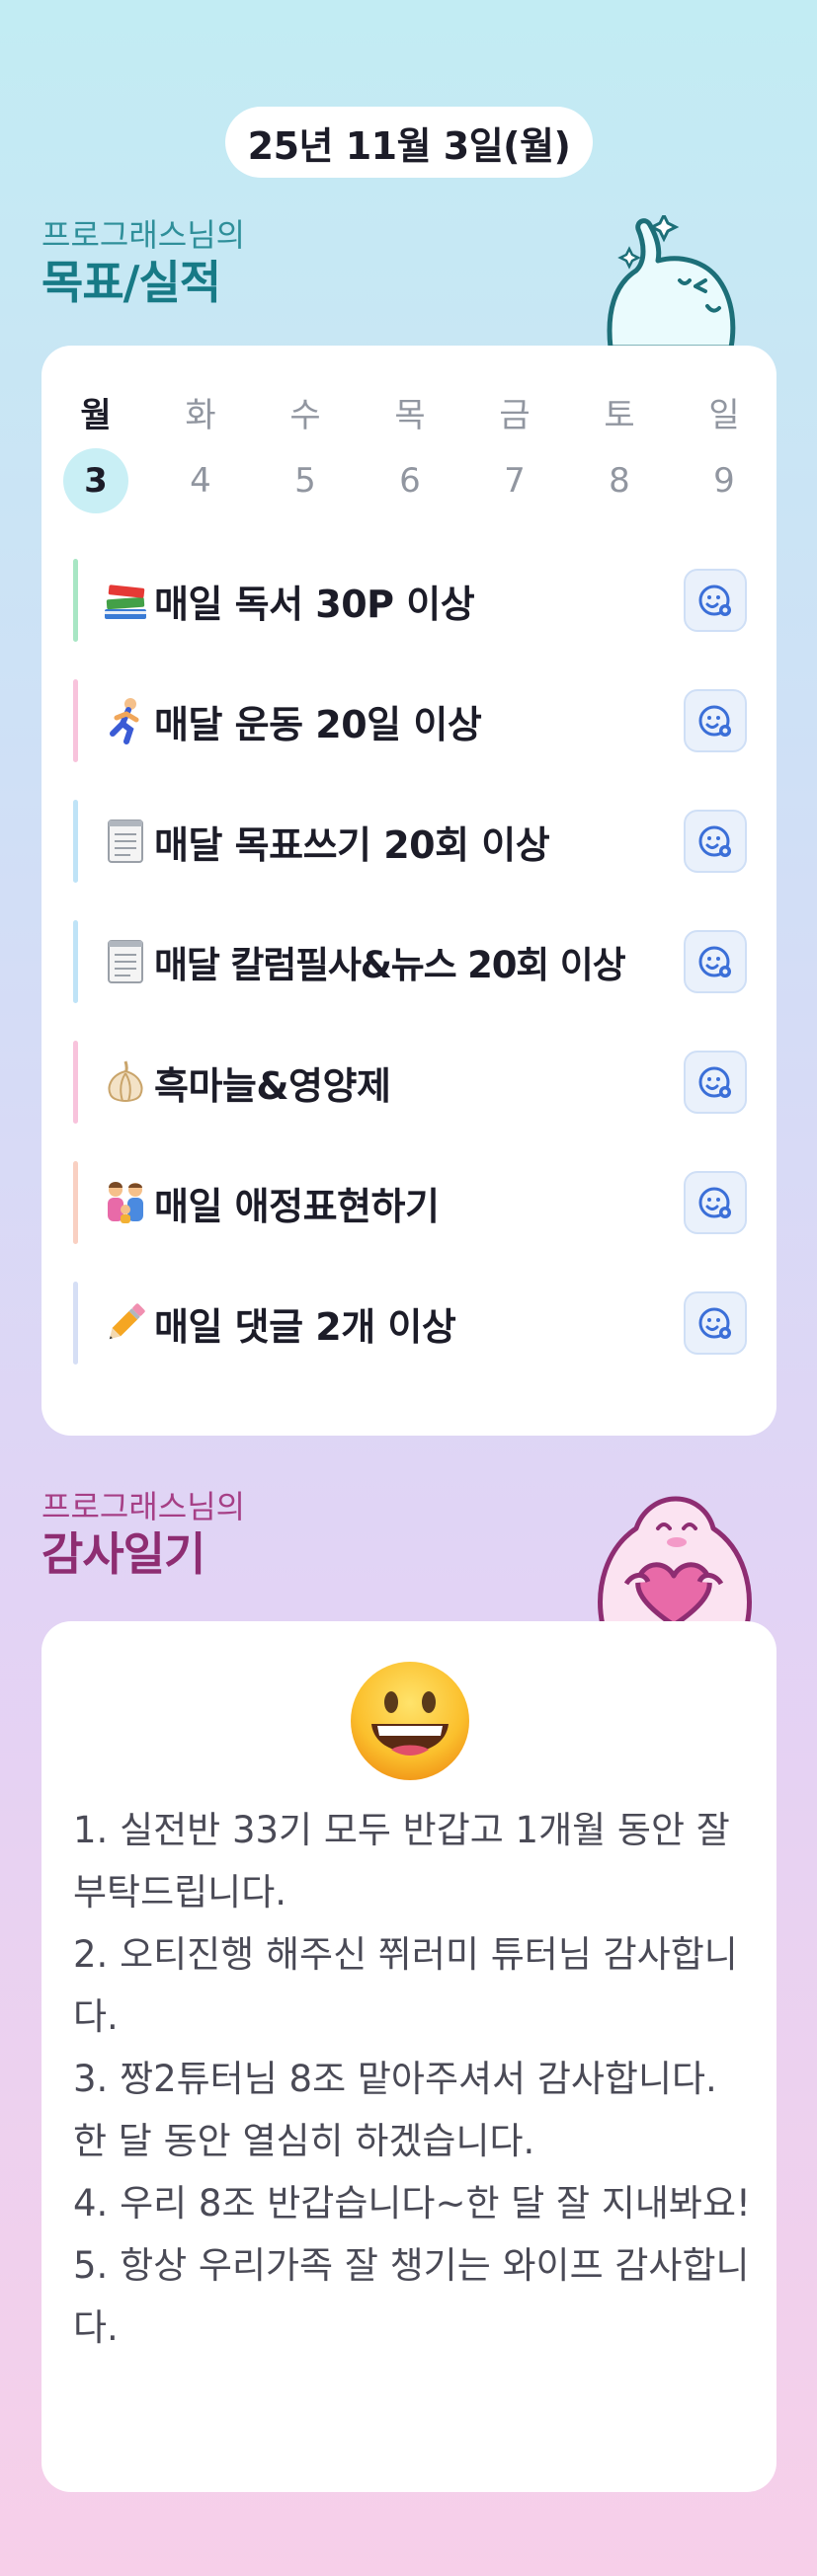 This screenshot has width=817, height=2576. Describe the element at coordinates (409, 142) in the screenshot. I see `date-pill: 25년 11월 3일(월)` at that location.